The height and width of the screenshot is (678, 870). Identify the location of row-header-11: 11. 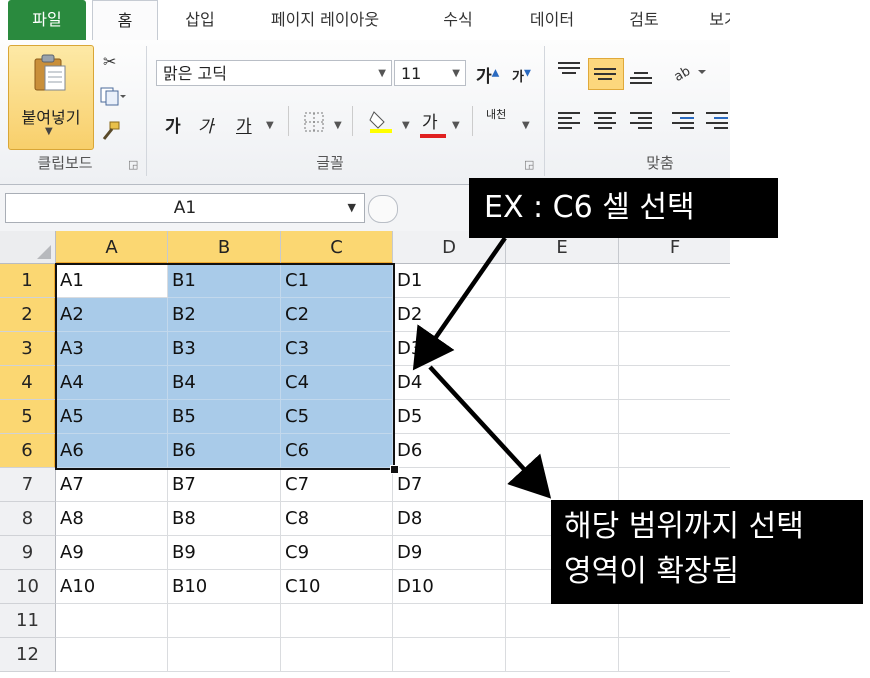
(28, 621).